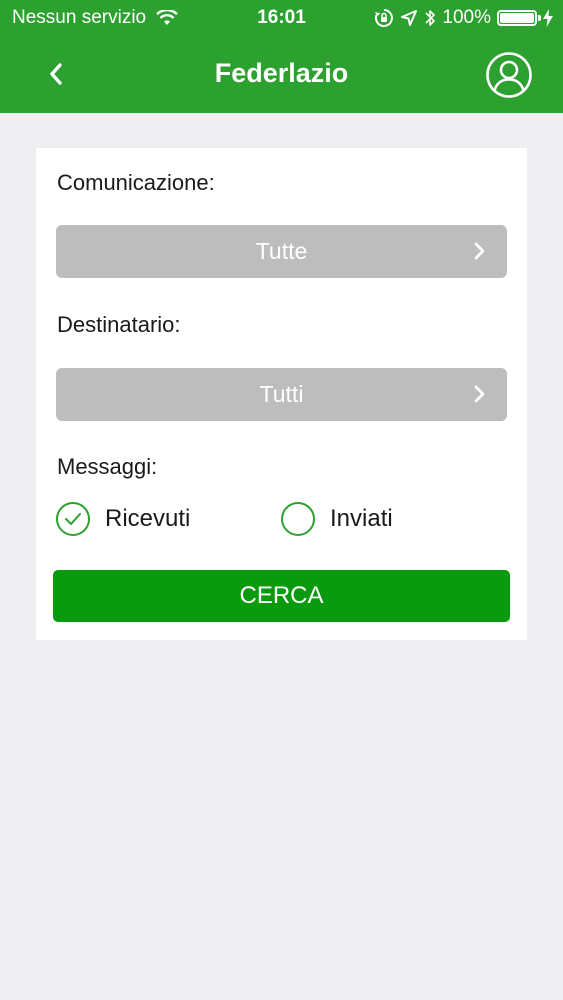 The image size is (563, 1000). I want to click on comunicazione-select: Tutte, so click(281, 251).